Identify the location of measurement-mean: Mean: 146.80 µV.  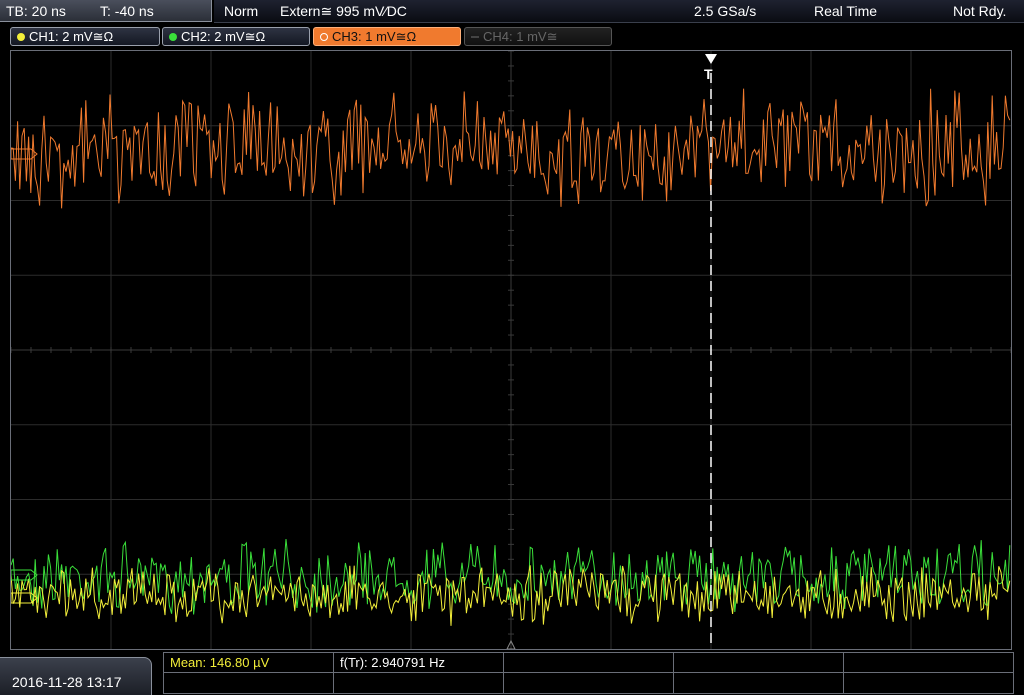
(220, 662).